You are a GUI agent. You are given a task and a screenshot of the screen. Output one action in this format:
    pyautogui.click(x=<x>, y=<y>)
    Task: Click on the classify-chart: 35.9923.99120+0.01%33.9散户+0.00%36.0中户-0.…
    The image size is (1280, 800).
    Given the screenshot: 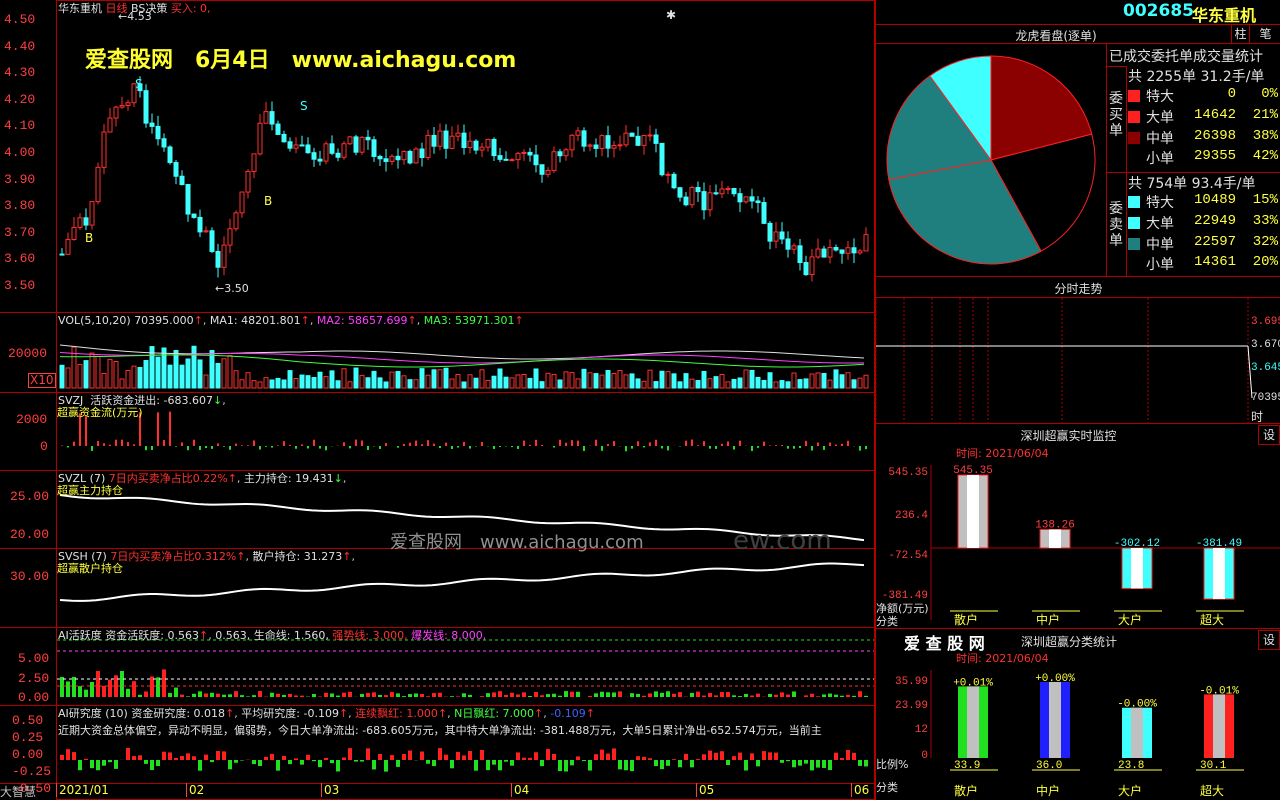 What is the action you would take?
    pyautogui.click(x=1069, y=734)
    